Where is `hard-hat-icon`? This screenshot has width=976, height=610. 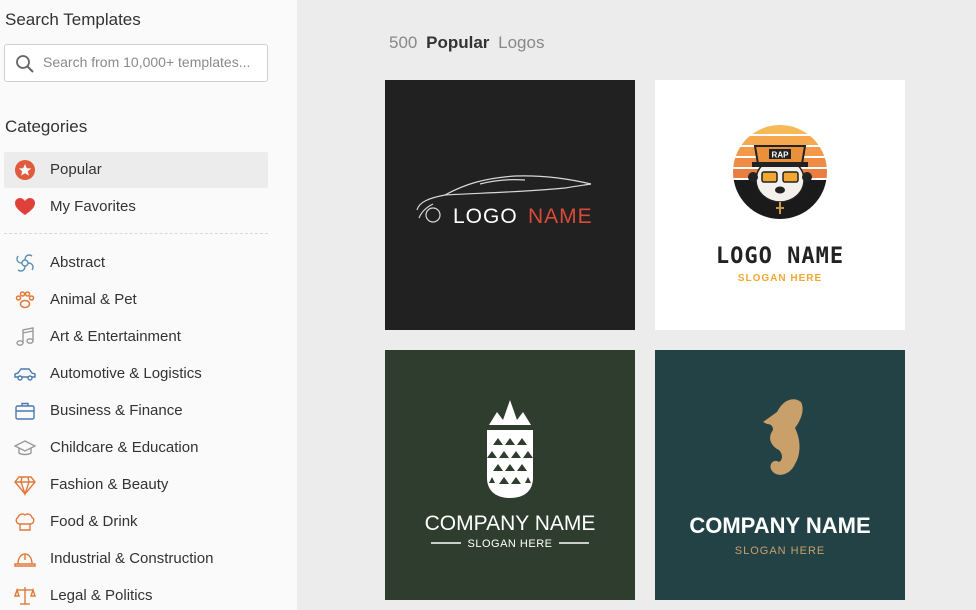 hard-hat-icon is located at coordinates (25, 560).